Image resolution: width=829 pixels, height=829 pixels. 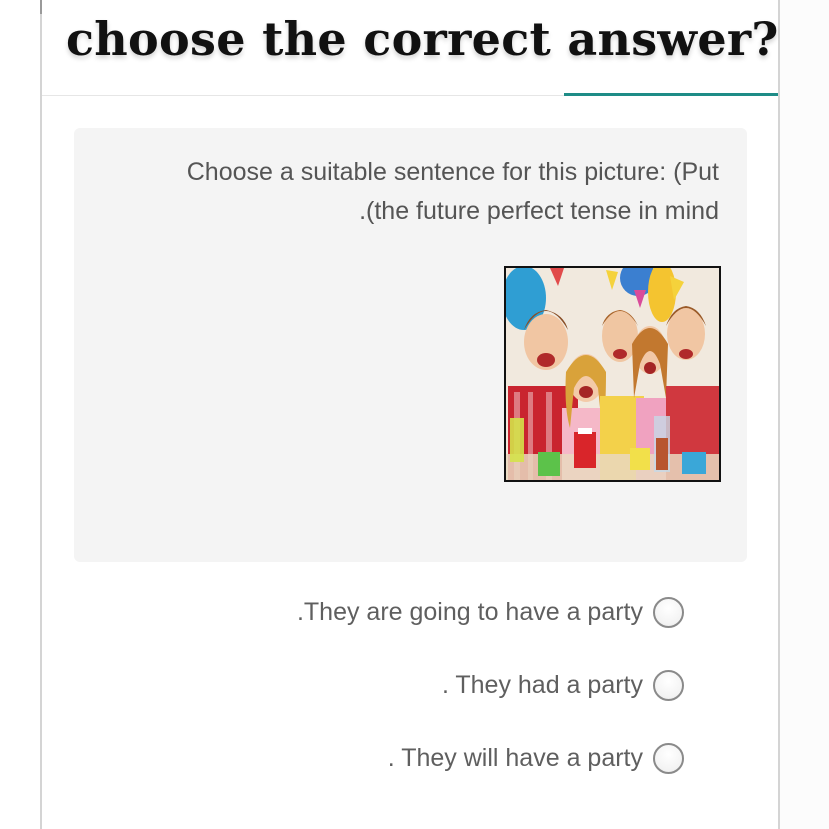 What do you see at coordinates (804, 414) in the screenshot?
I see `right-margin` at bounding box center [804, 414].